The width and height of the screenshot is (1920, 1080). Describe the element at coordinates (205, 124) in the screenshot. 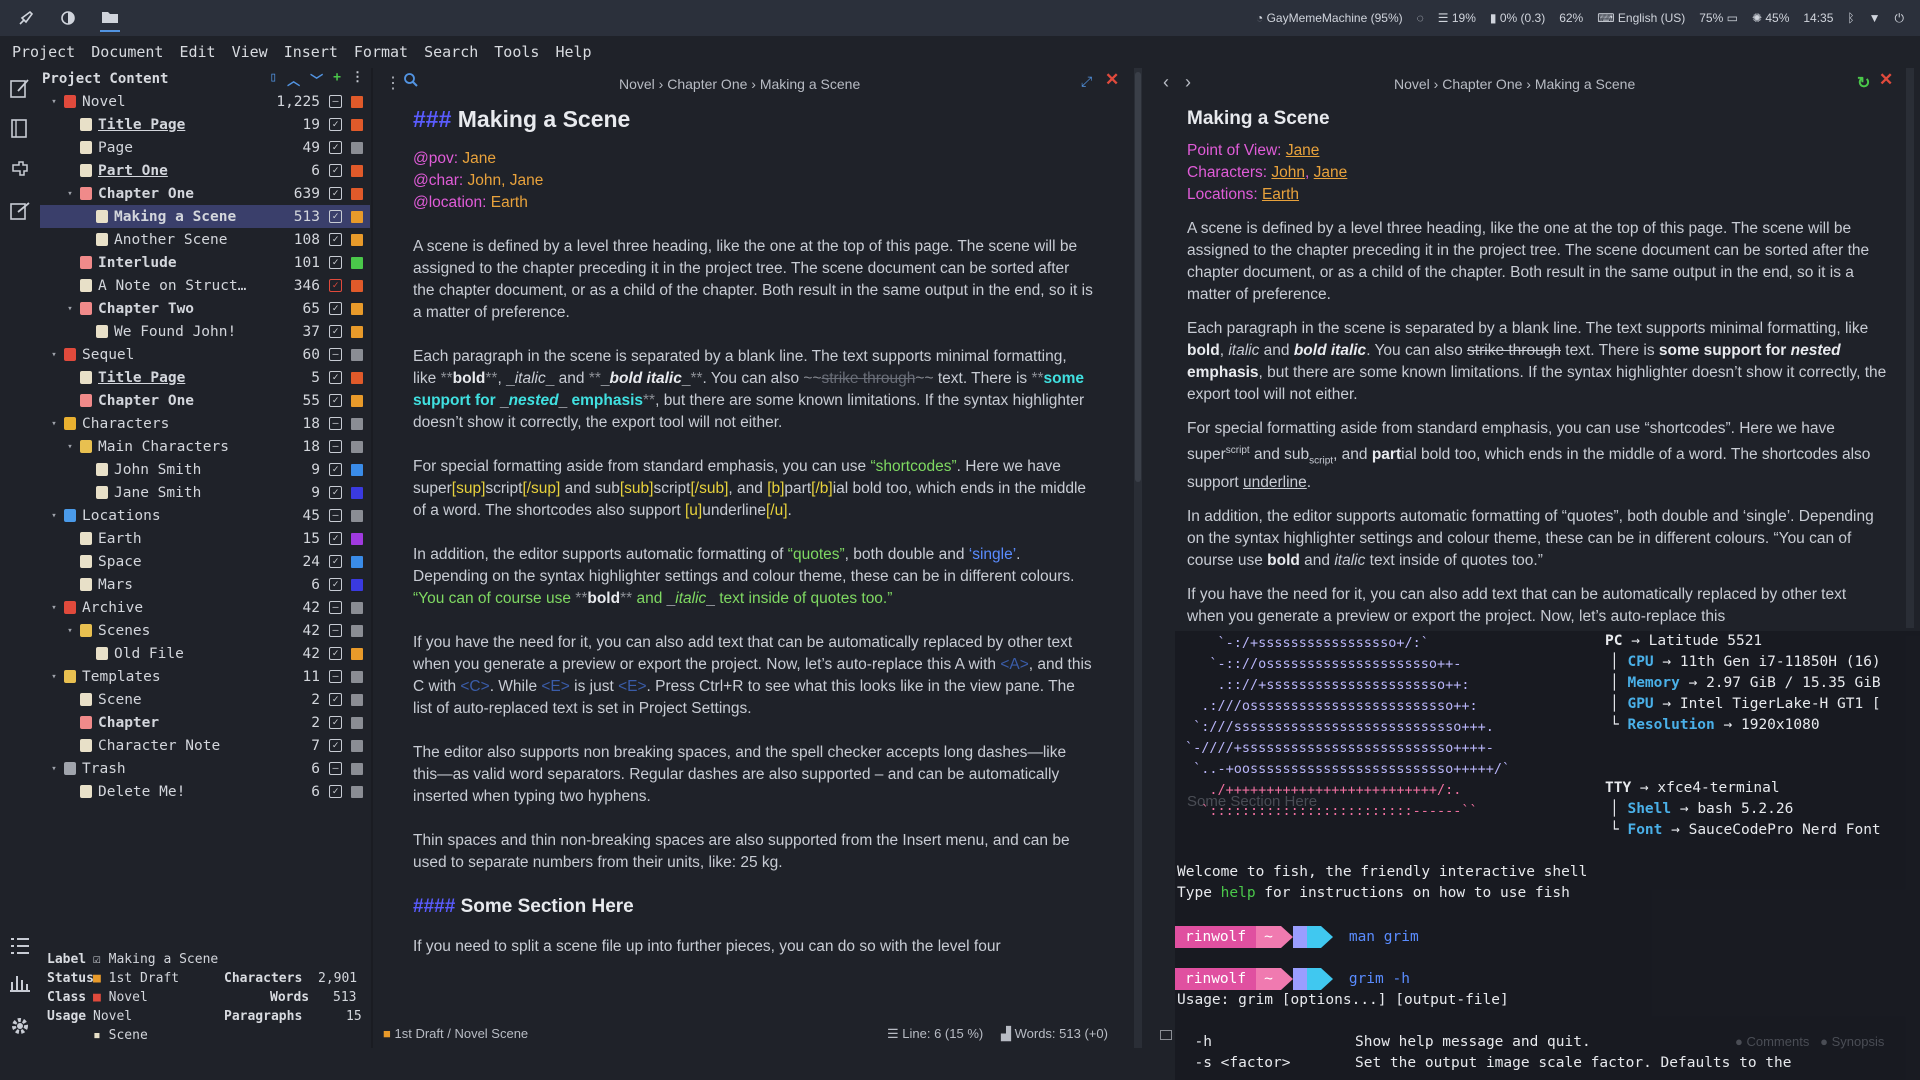

I see `tree-item: Title Page 19 ✓` at that location.